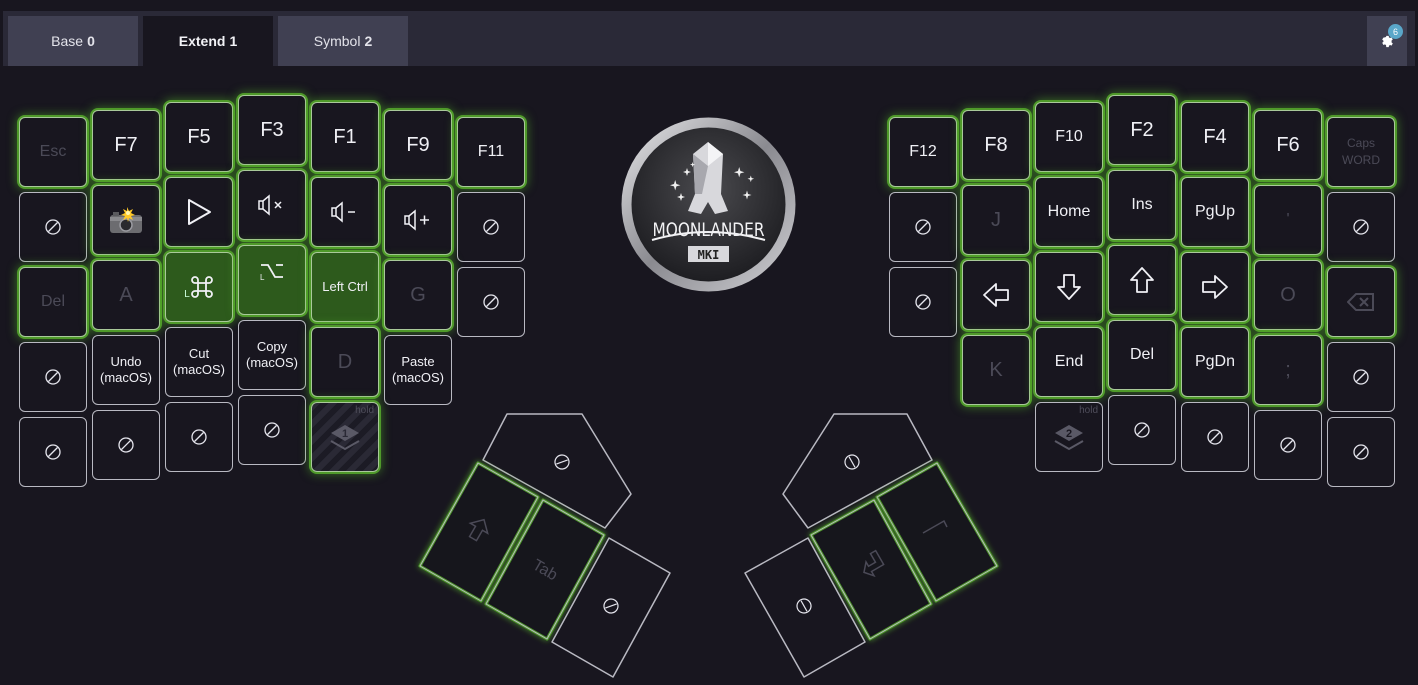 The width and height of the screenshot is (1418, 685). I want to click on key-cut: Cut (macOS), so click(199, 362).